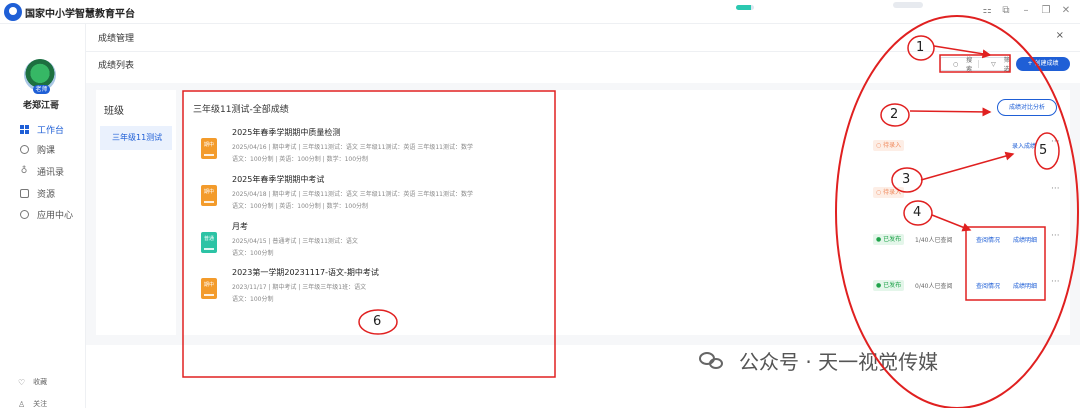 The image size is (1080, 408). I want to click on sidebar-item-label: 资源, so click(46, 194).